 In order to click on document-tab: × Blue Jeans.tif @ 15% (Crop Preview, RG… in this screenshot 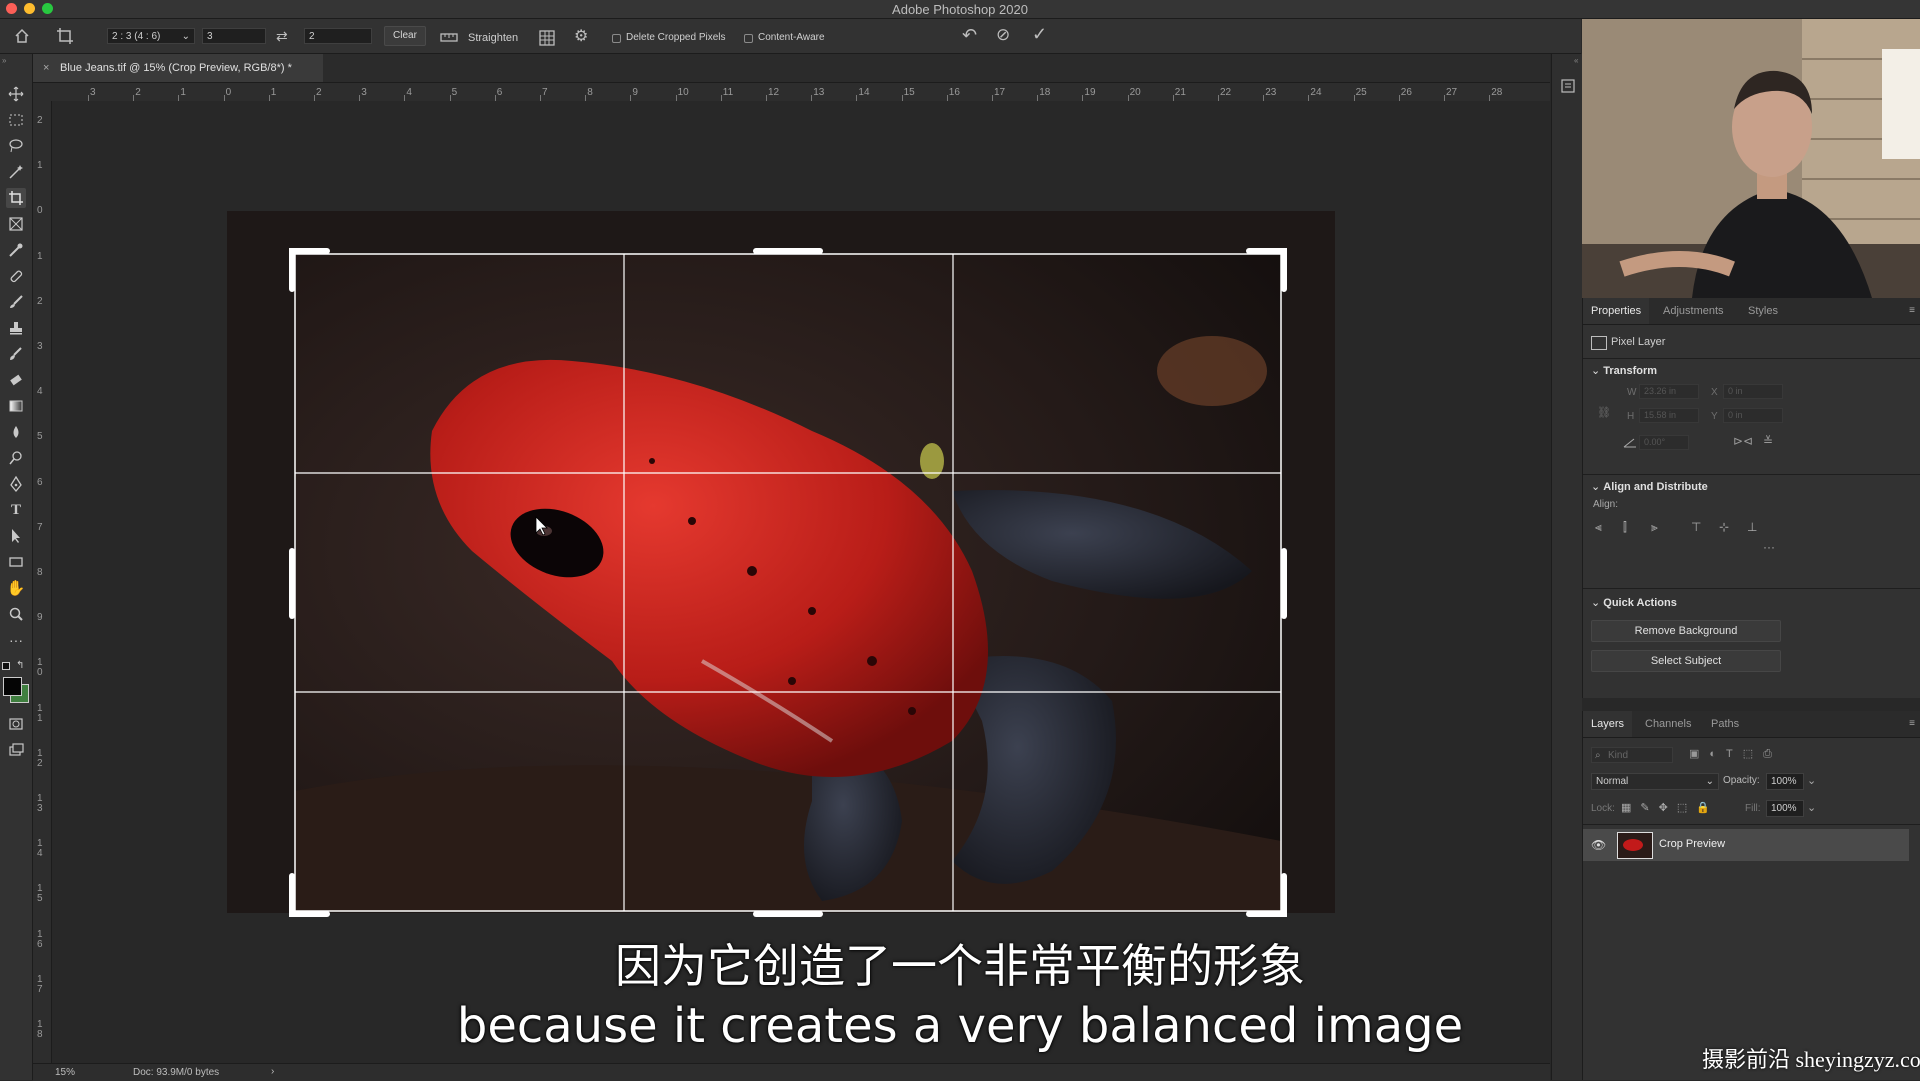, I will do `click(178, 68)`.